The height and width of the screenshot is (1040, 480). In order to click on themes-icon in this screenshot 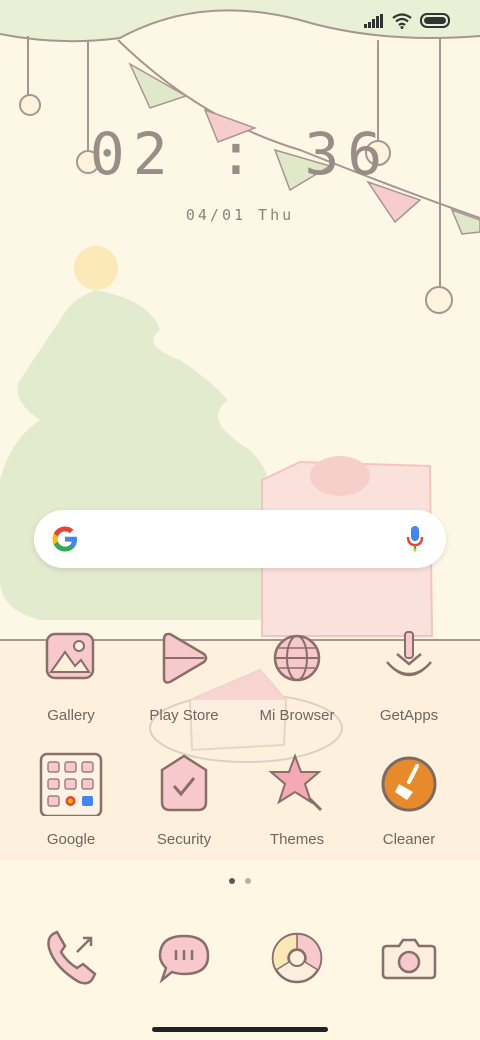, I will do `click(295, 782)`.